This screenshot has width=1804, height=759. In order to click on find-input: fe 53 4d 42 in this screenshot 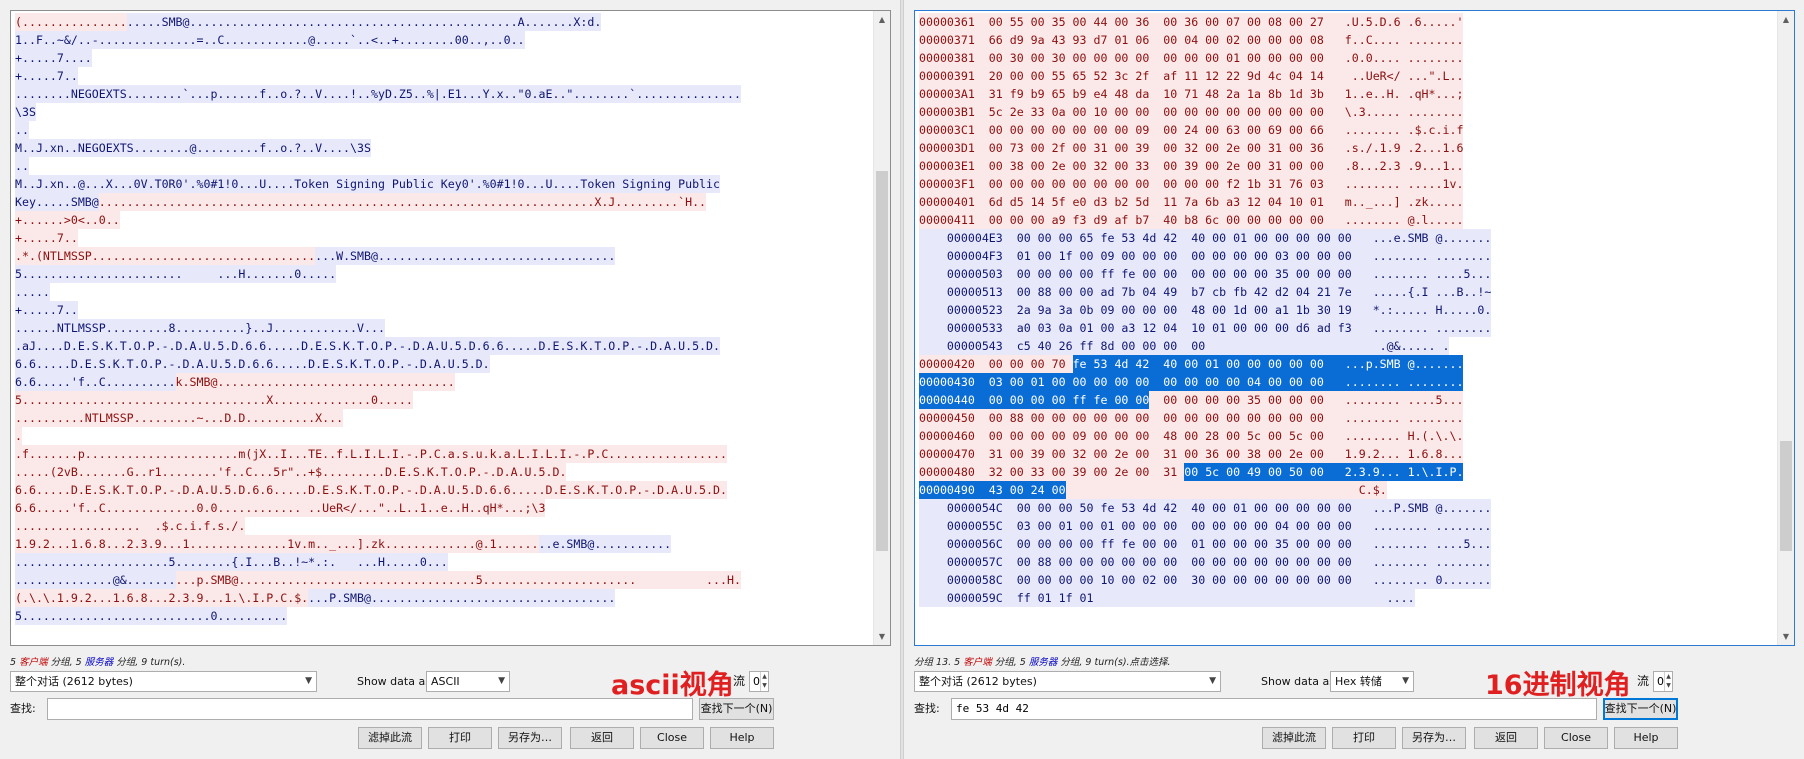, I will do `click(1274, 709)`.